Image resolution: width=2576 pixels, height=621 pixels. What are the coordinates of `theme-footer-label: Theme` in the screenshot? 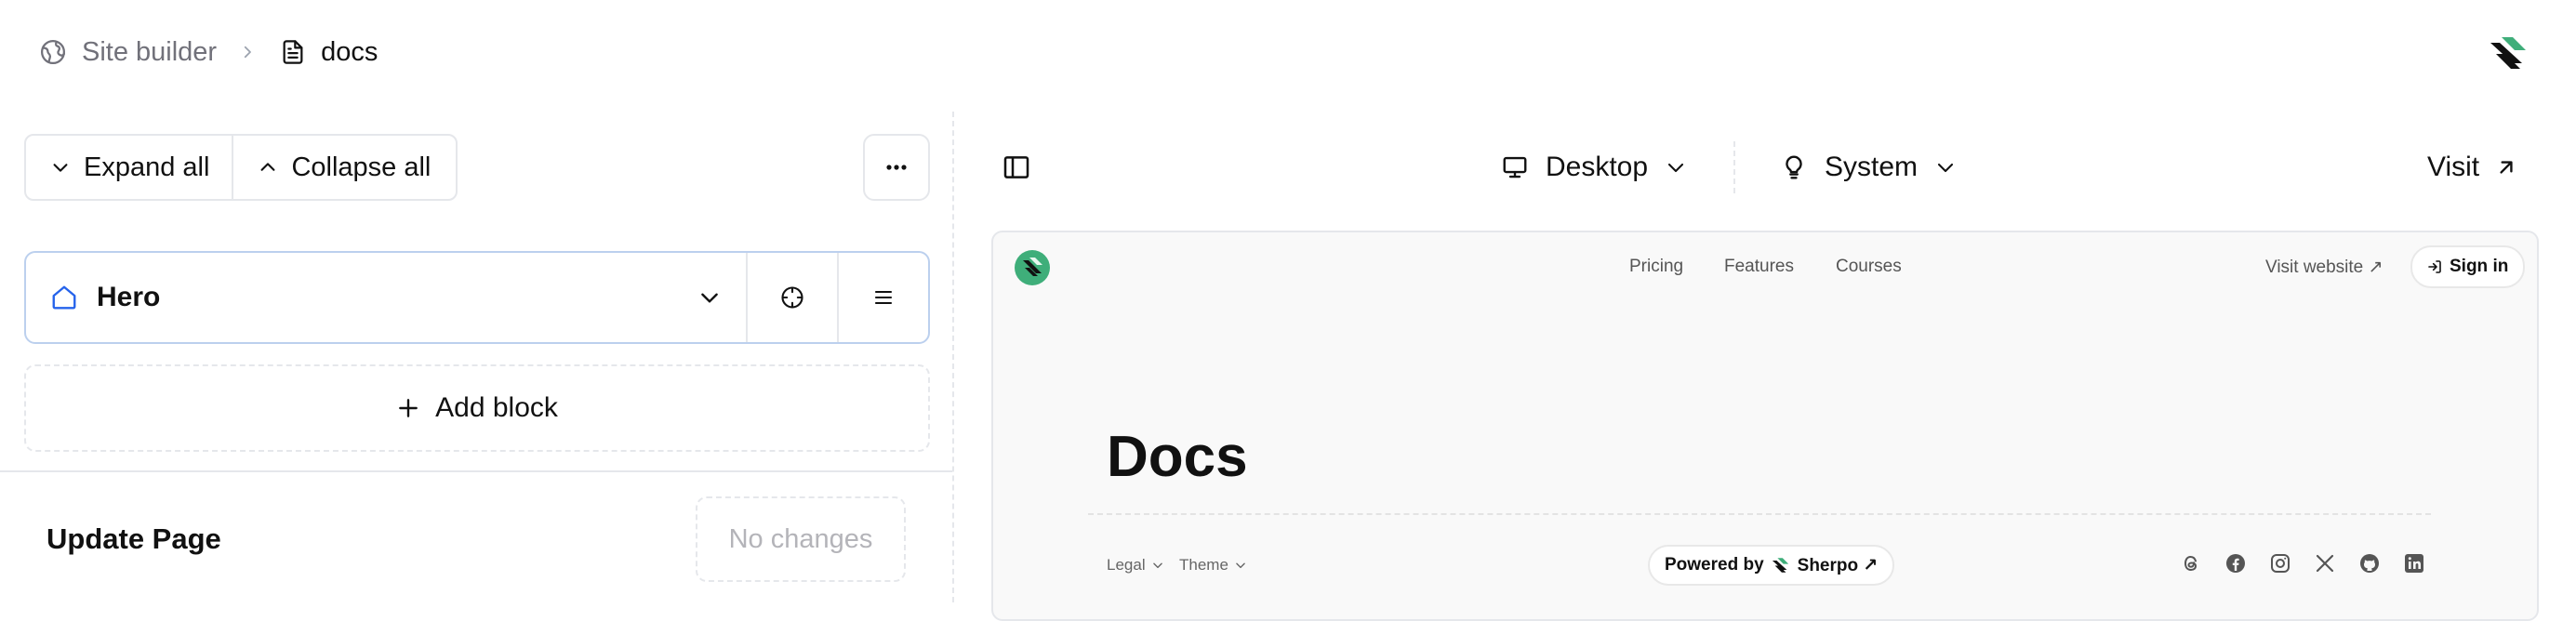 It's located at (1203, 565).